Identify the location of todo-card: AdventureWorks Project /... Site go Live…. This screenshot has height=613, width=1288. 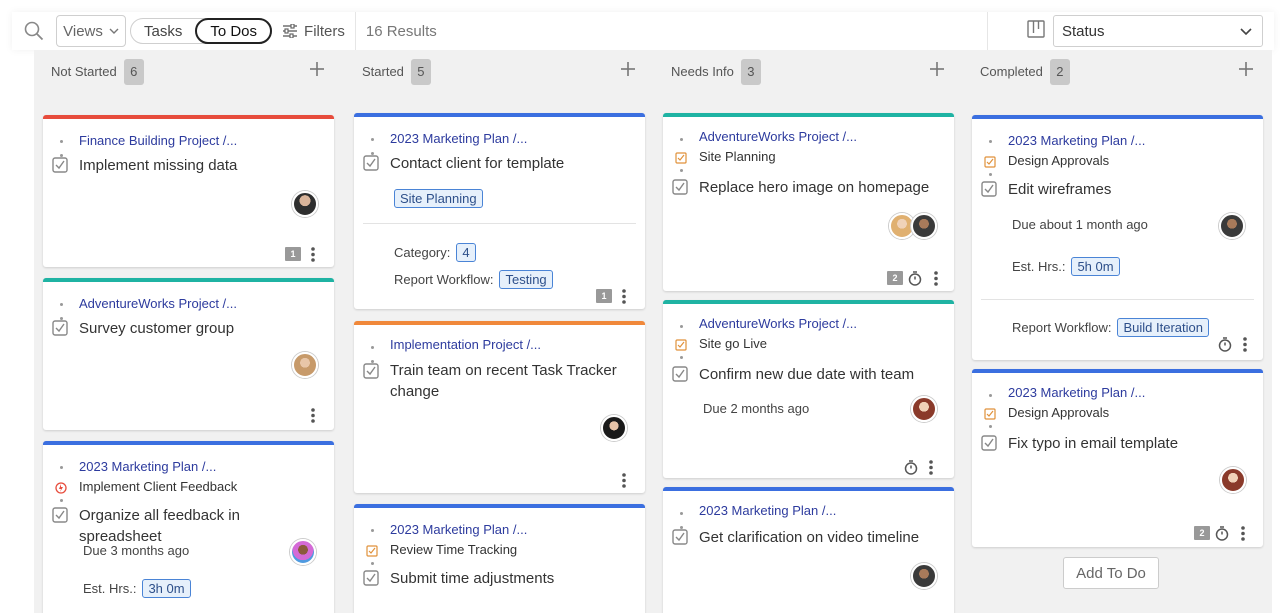
(808, 389).